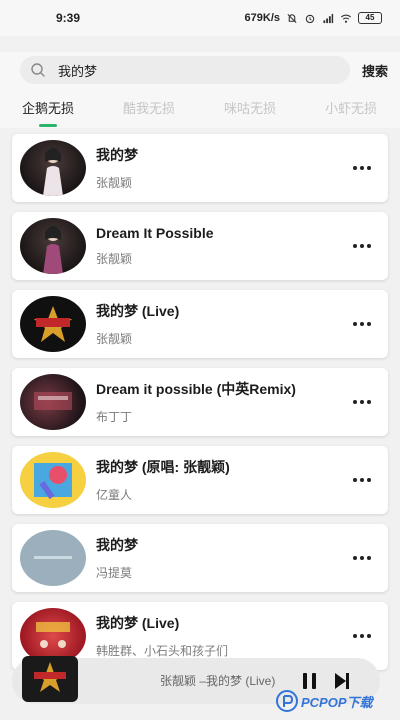  I want to click on battery-icon: 45, so click(370, 18).